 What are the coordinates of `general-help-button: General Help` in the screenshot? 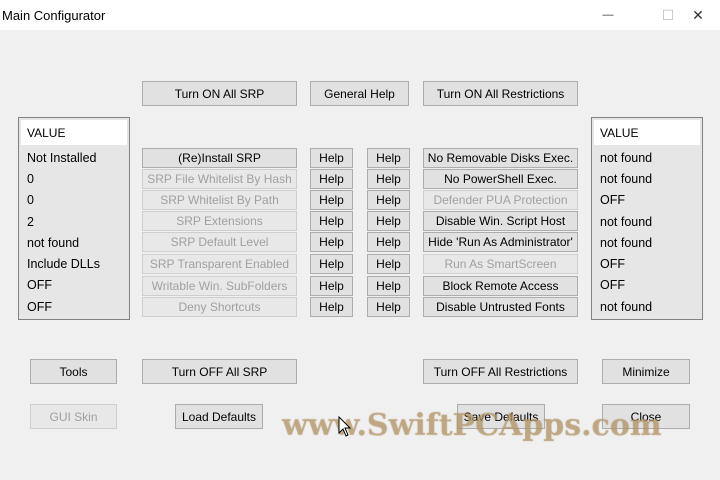 It's located at (359, 93).